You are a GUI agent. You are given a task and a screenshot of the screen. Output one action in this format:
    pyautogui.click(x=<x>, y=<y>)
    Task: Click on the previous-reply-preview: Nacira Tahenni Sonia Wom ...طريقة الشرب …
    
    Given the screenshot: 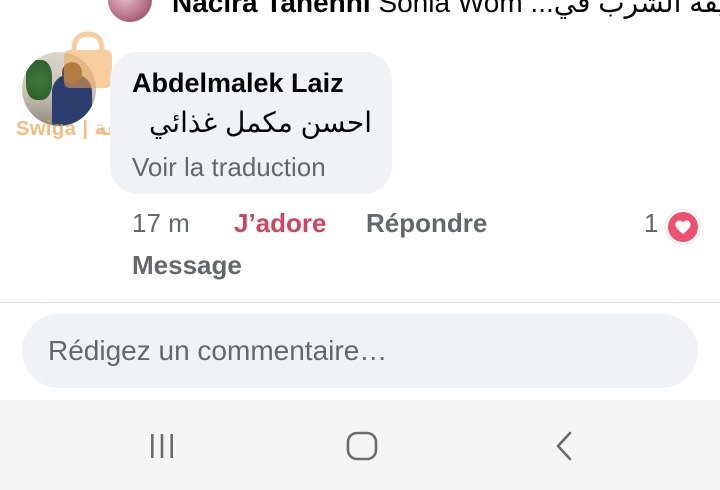 What is the action you would take?
    pyautogui.click(x=360, y=12)
    